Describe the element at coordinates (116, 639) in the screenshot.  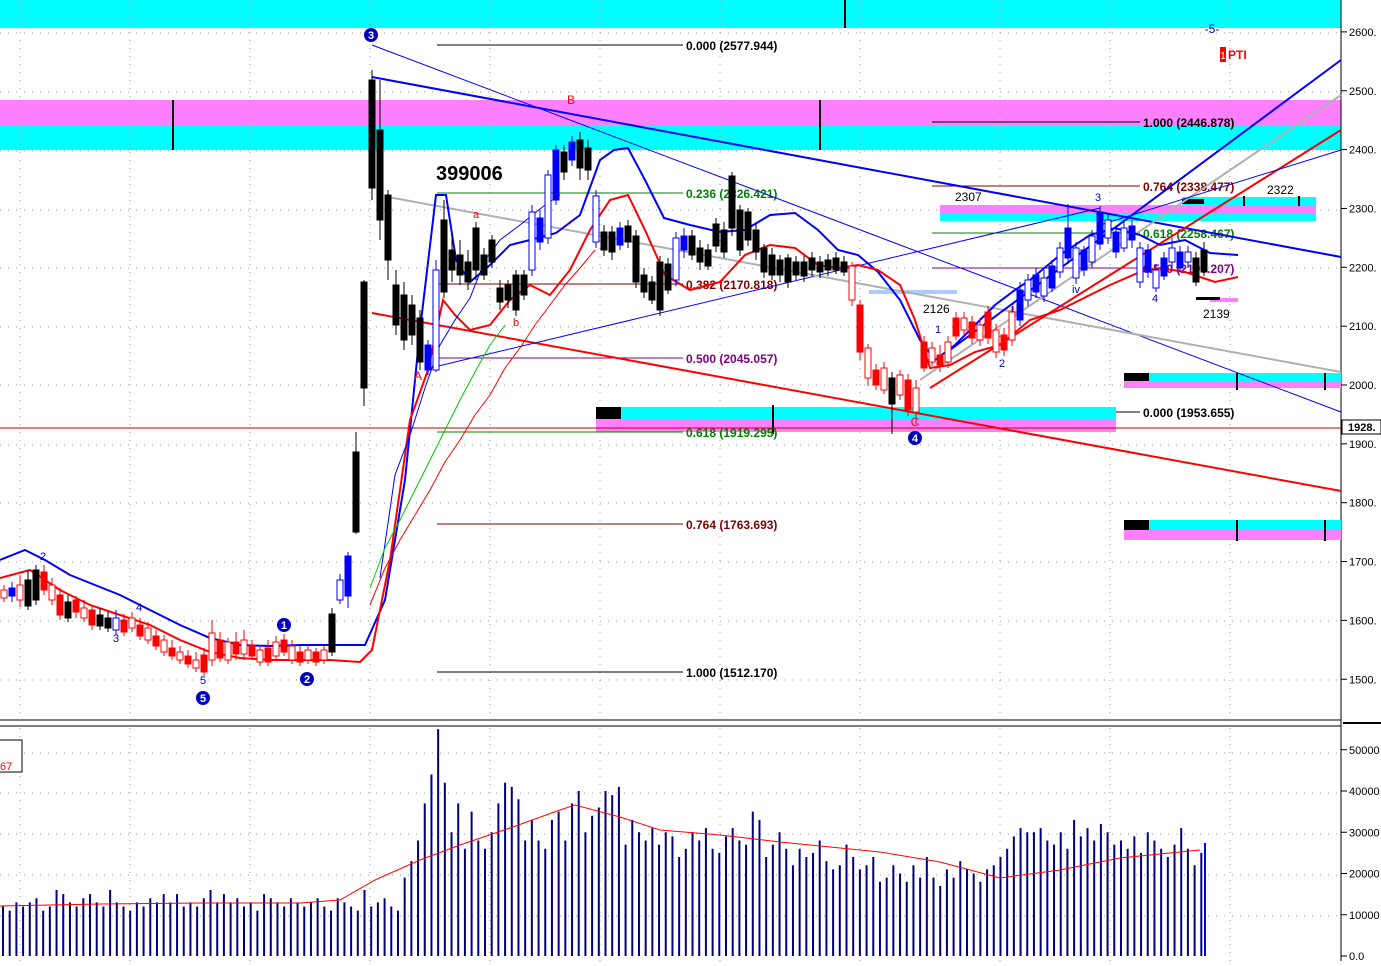
I see `wave-label-3-left: 3` at that location.